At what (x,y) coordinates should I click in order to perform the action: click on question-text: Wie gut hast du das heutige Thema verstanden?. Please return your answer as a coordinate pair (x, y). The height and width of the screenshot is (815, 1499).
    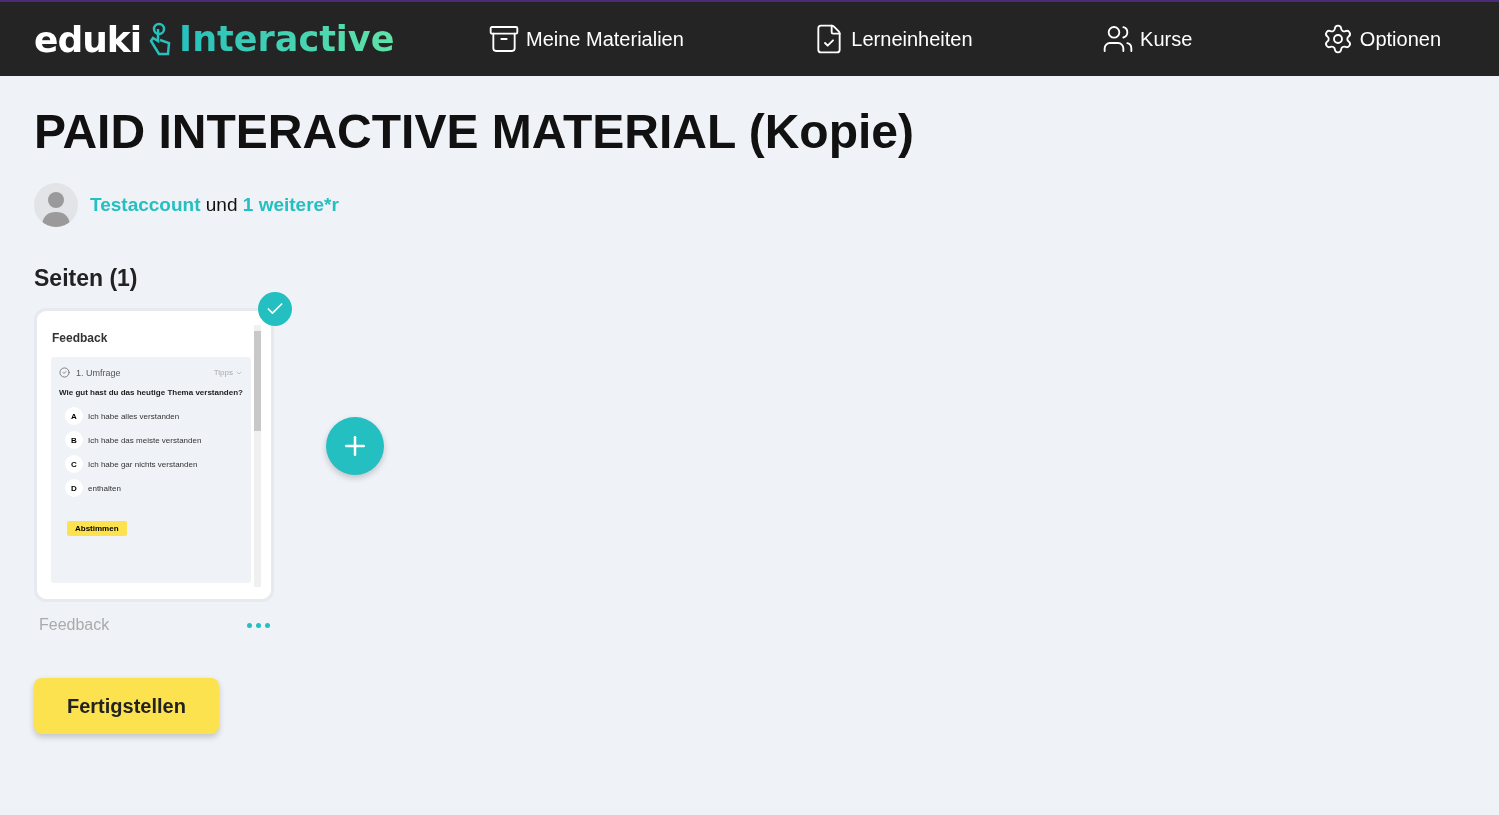
    Looking at the image, I should click on (151, 392).